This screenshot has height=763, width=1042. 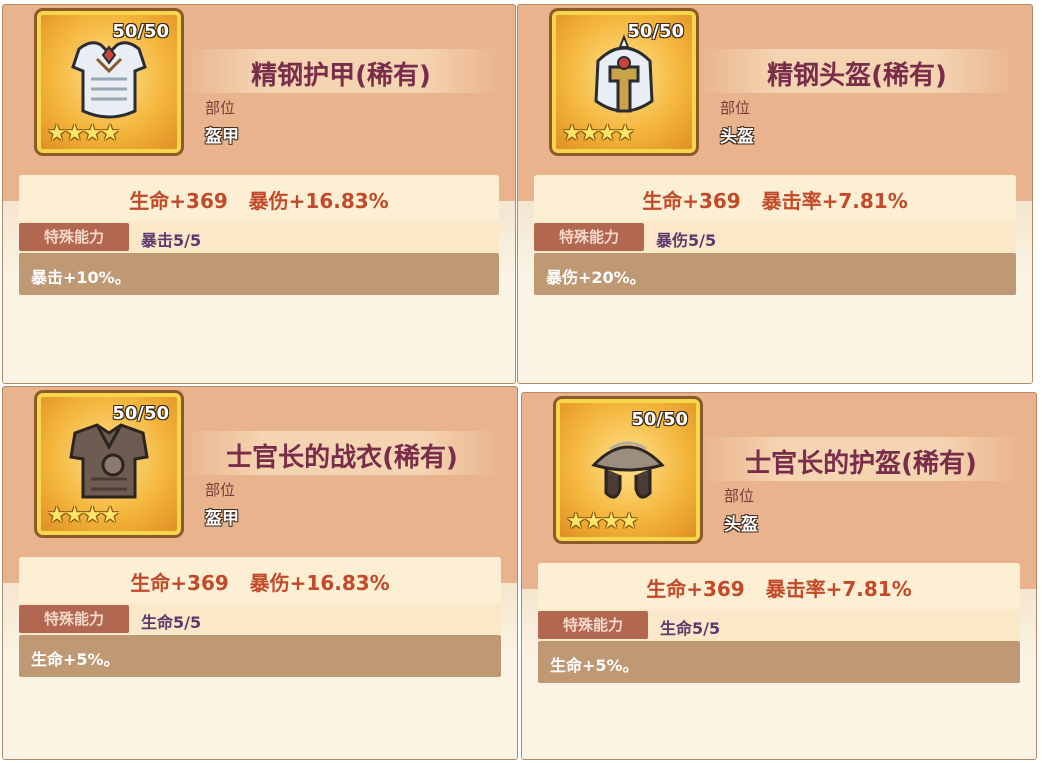 I want to click on special-ability-row: 特殊能力 暴伤5/5, so click(x=775, y=237).